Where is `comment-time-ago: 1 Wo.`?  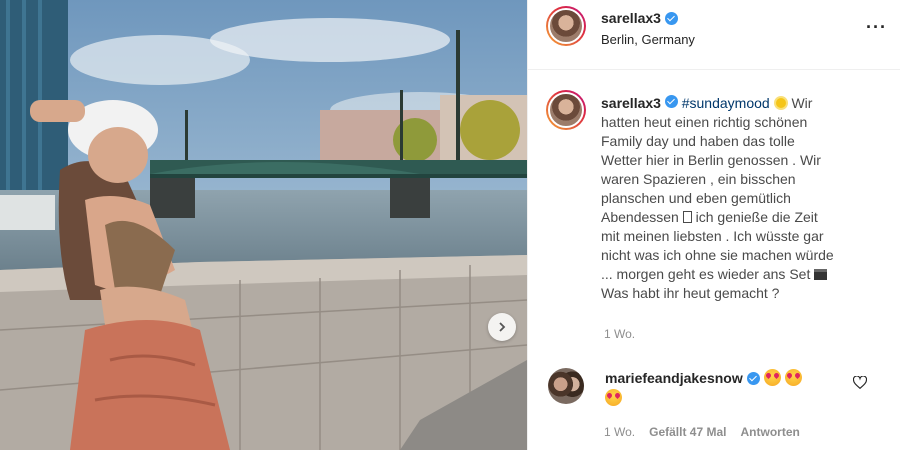 comment-time-ago: 1 Wo. is located at coordinates (620, 432).